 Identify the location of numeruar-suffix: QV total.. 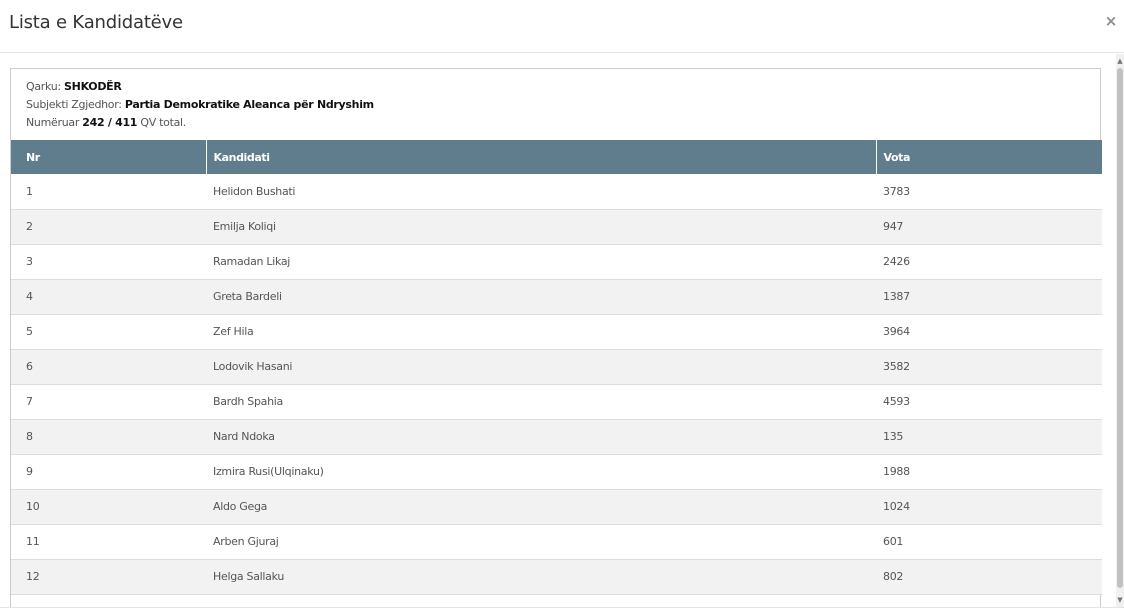
(163, 122).